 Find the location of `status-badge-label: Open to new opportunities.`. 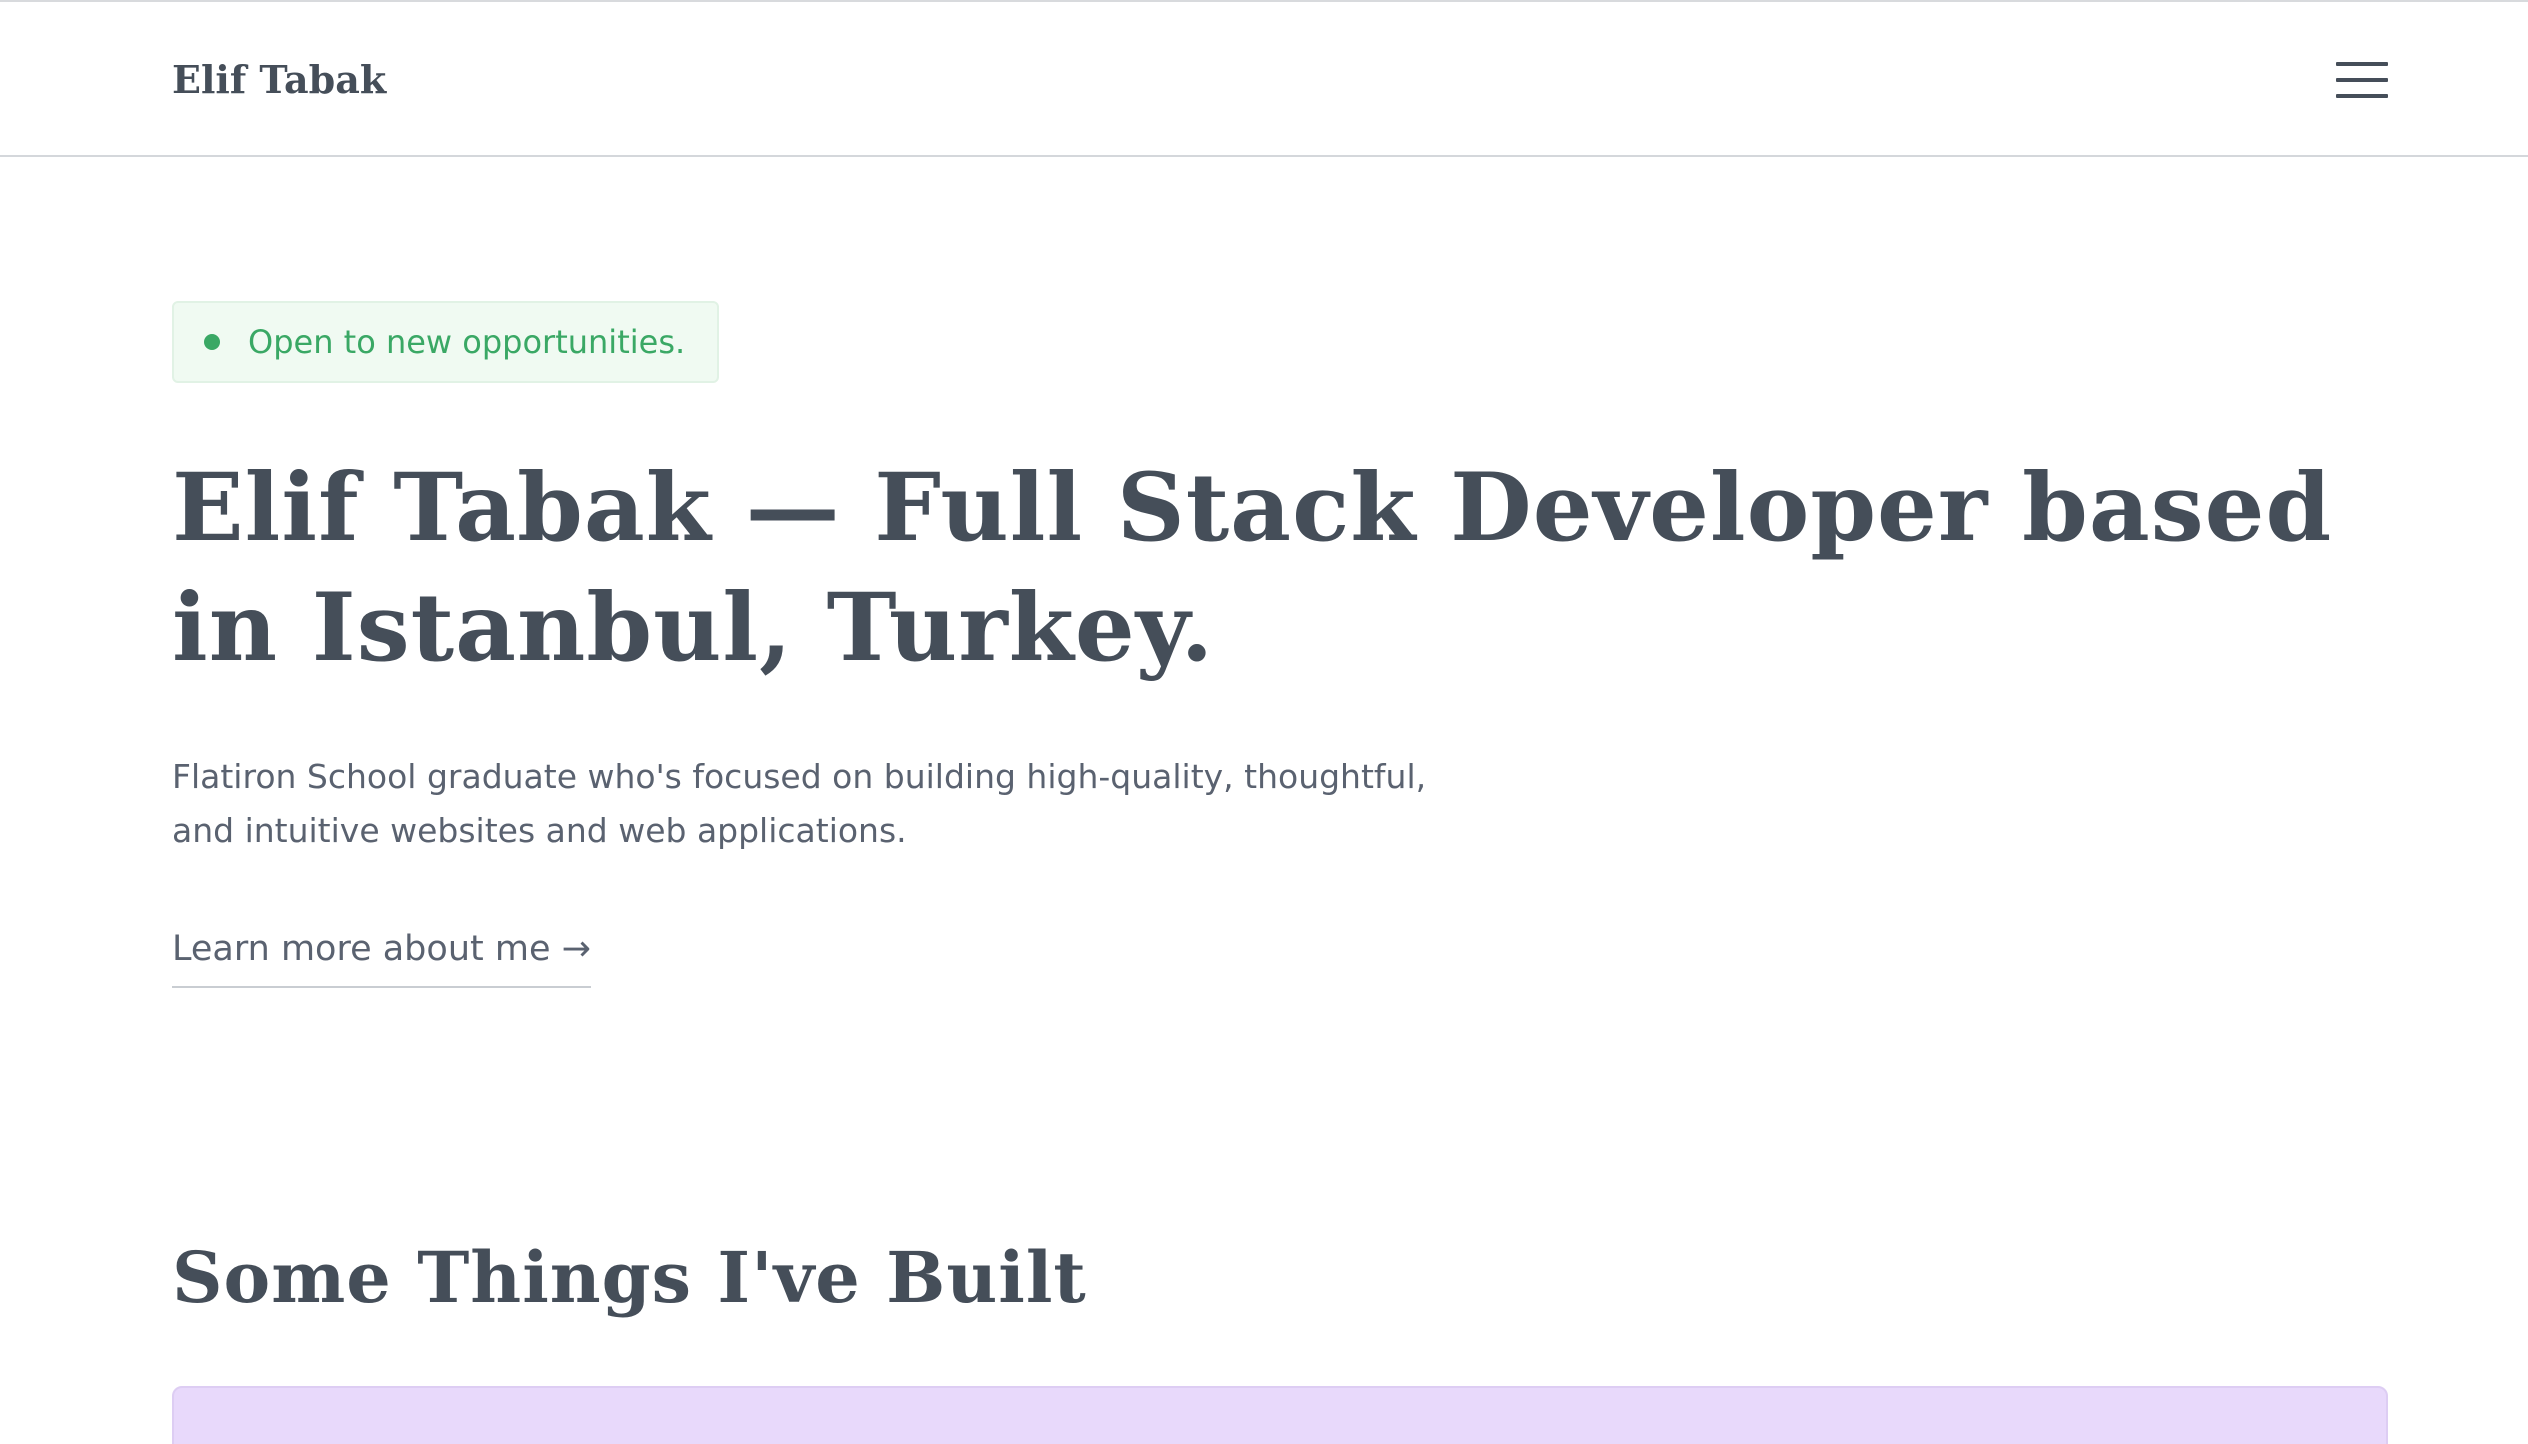

status-badge-label: Open to new opportunities. is located at coordinates (467, 342).